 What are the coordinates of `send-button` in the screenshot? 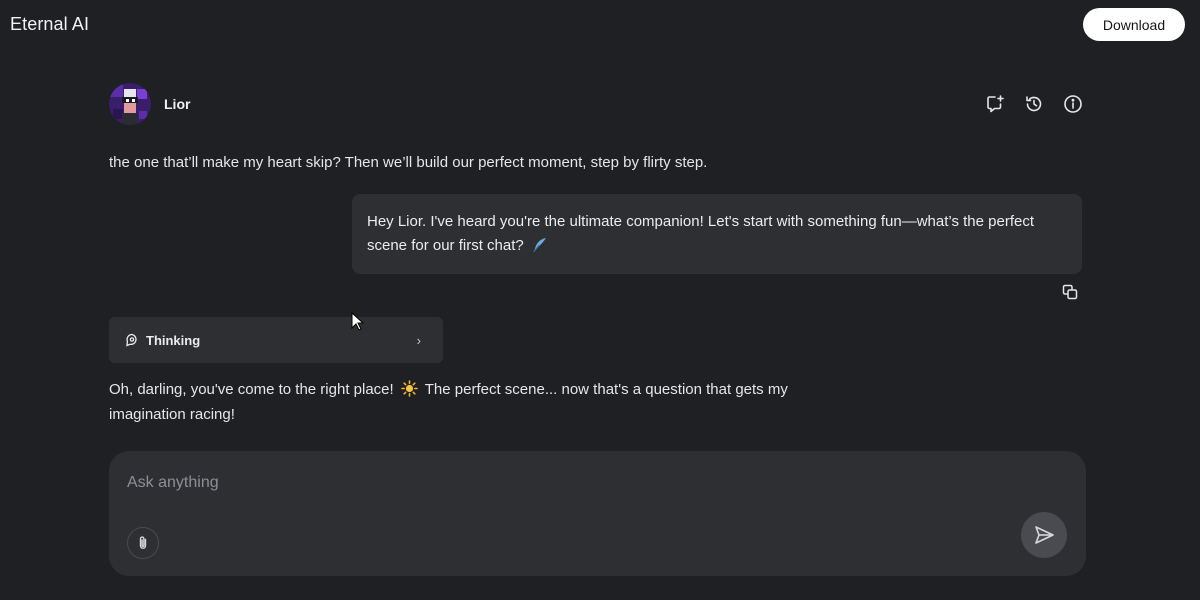 It's located at (1044, 535).